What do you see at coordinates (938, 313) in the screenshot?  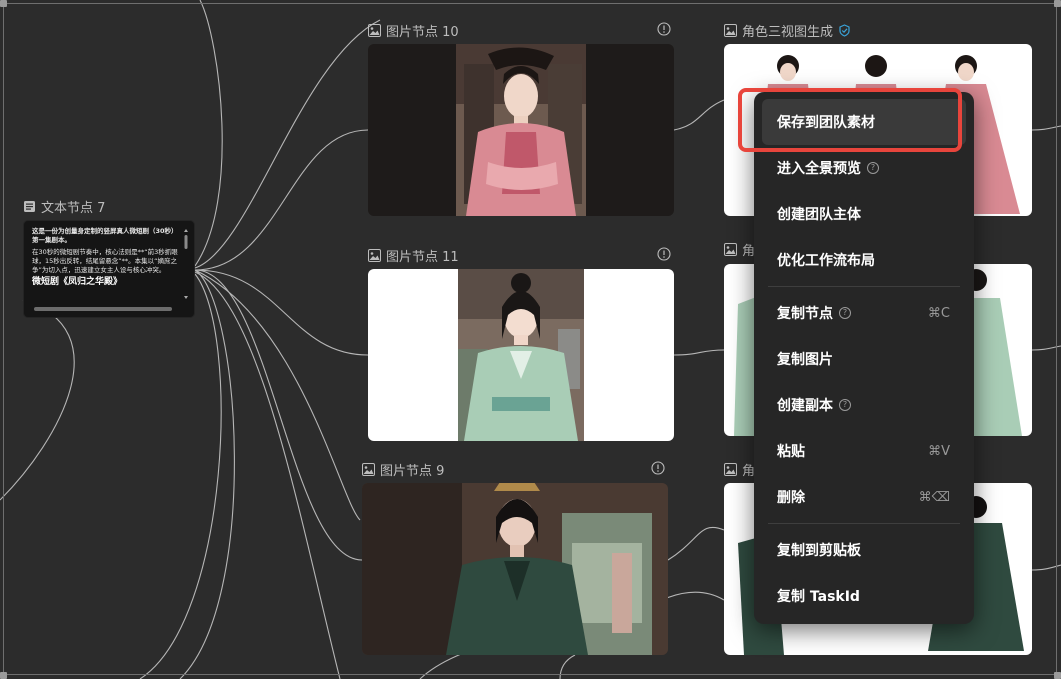 I see `shortcut-hint: ⌘C` at bounding box center [938, 313].